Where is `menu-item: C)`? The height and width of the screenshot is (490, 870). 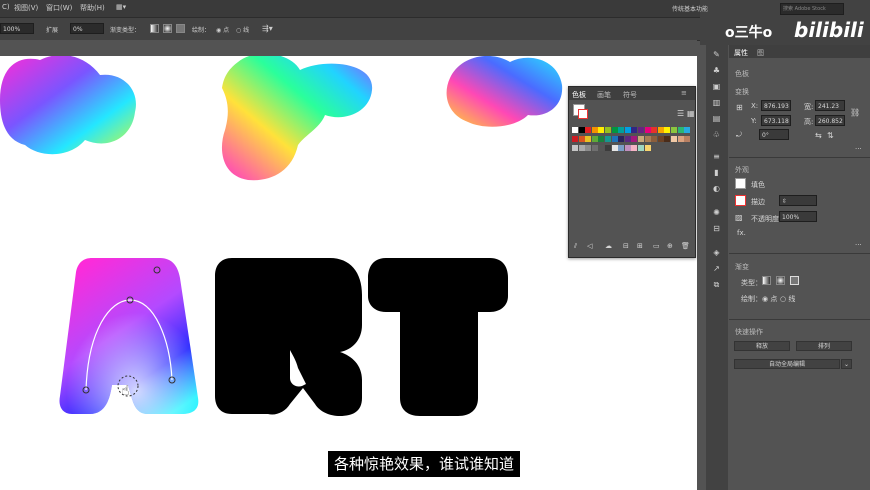
menu-item: C) is located at coordinates (6, 7).